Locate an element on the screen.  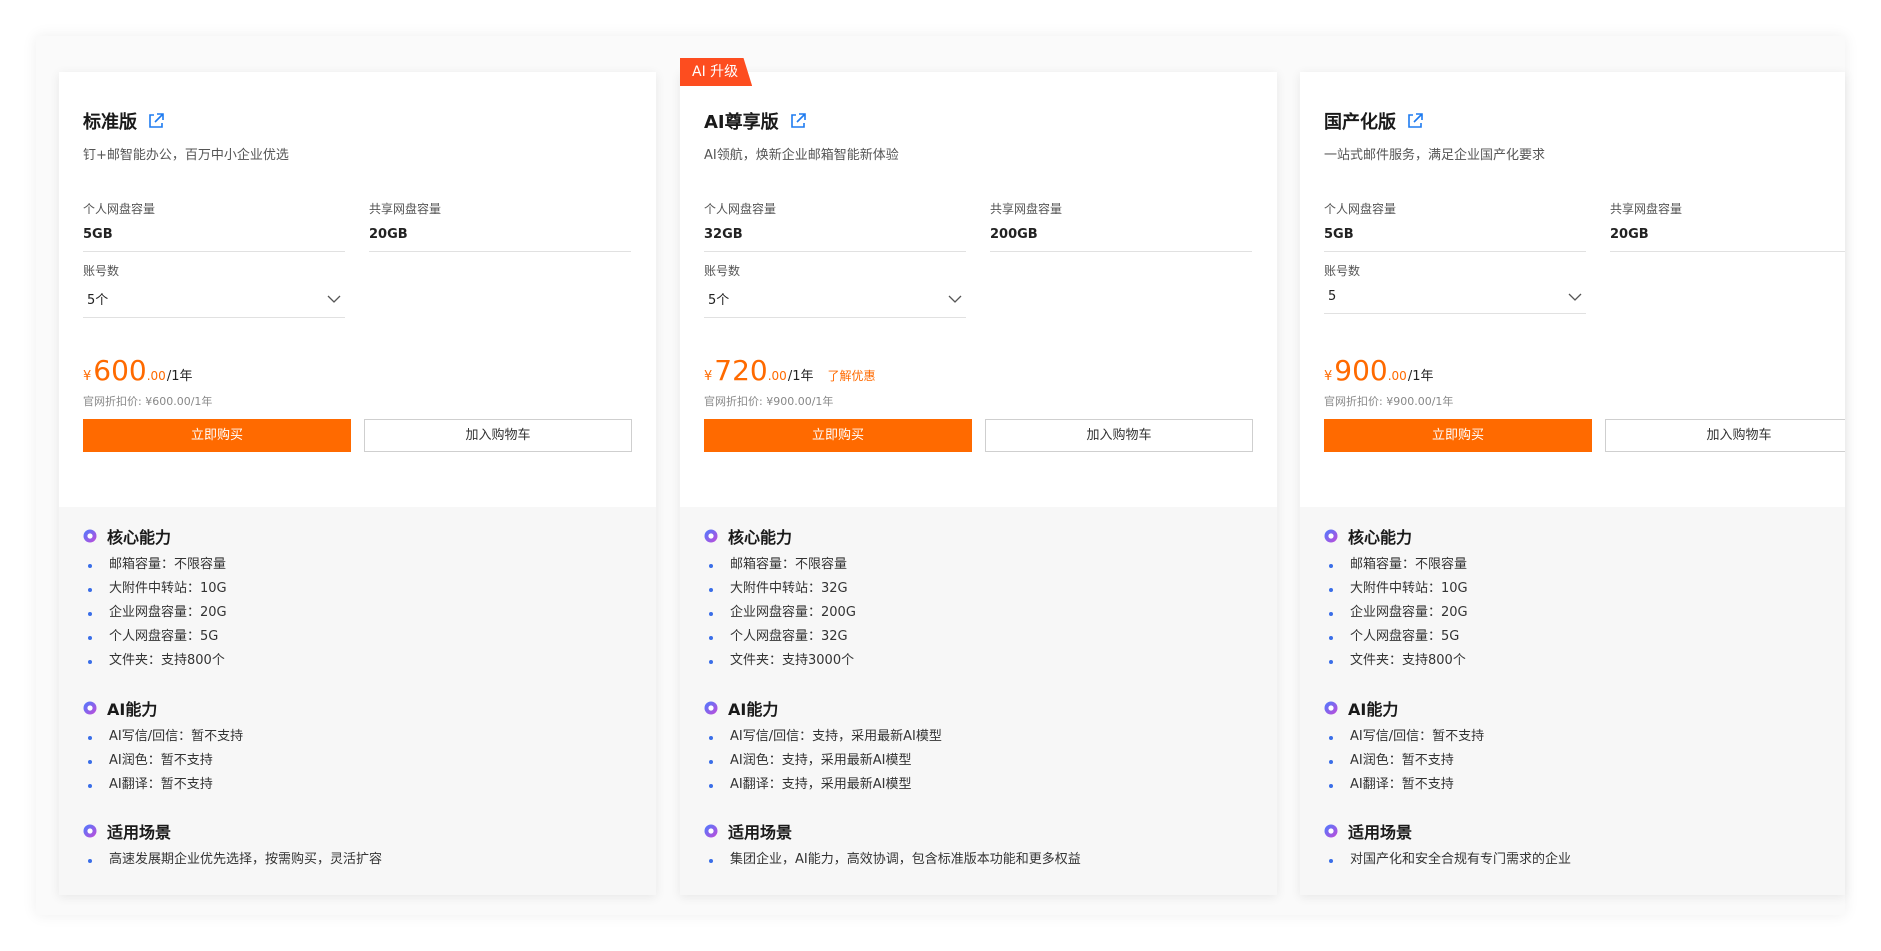
personal-storage-field: 个人网盘容量 32GB is located at coordinates (835, 226).